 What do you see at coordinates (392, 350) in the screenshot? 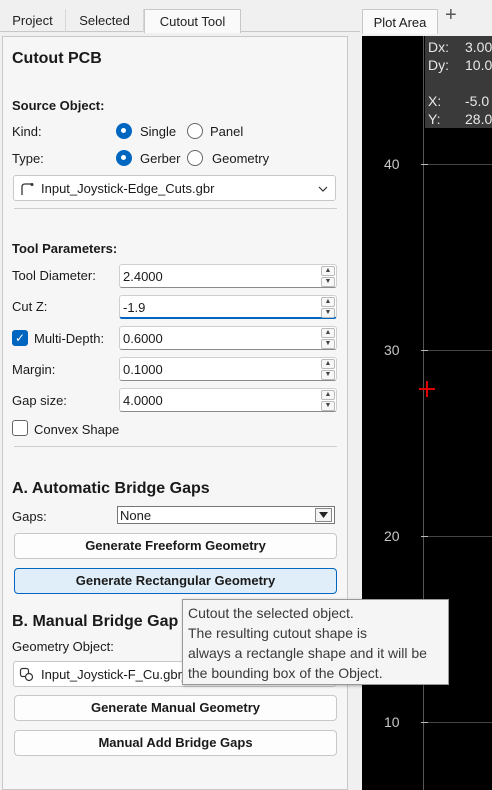
I see `y-tick-label: 30` at bounding box center [392, 350].